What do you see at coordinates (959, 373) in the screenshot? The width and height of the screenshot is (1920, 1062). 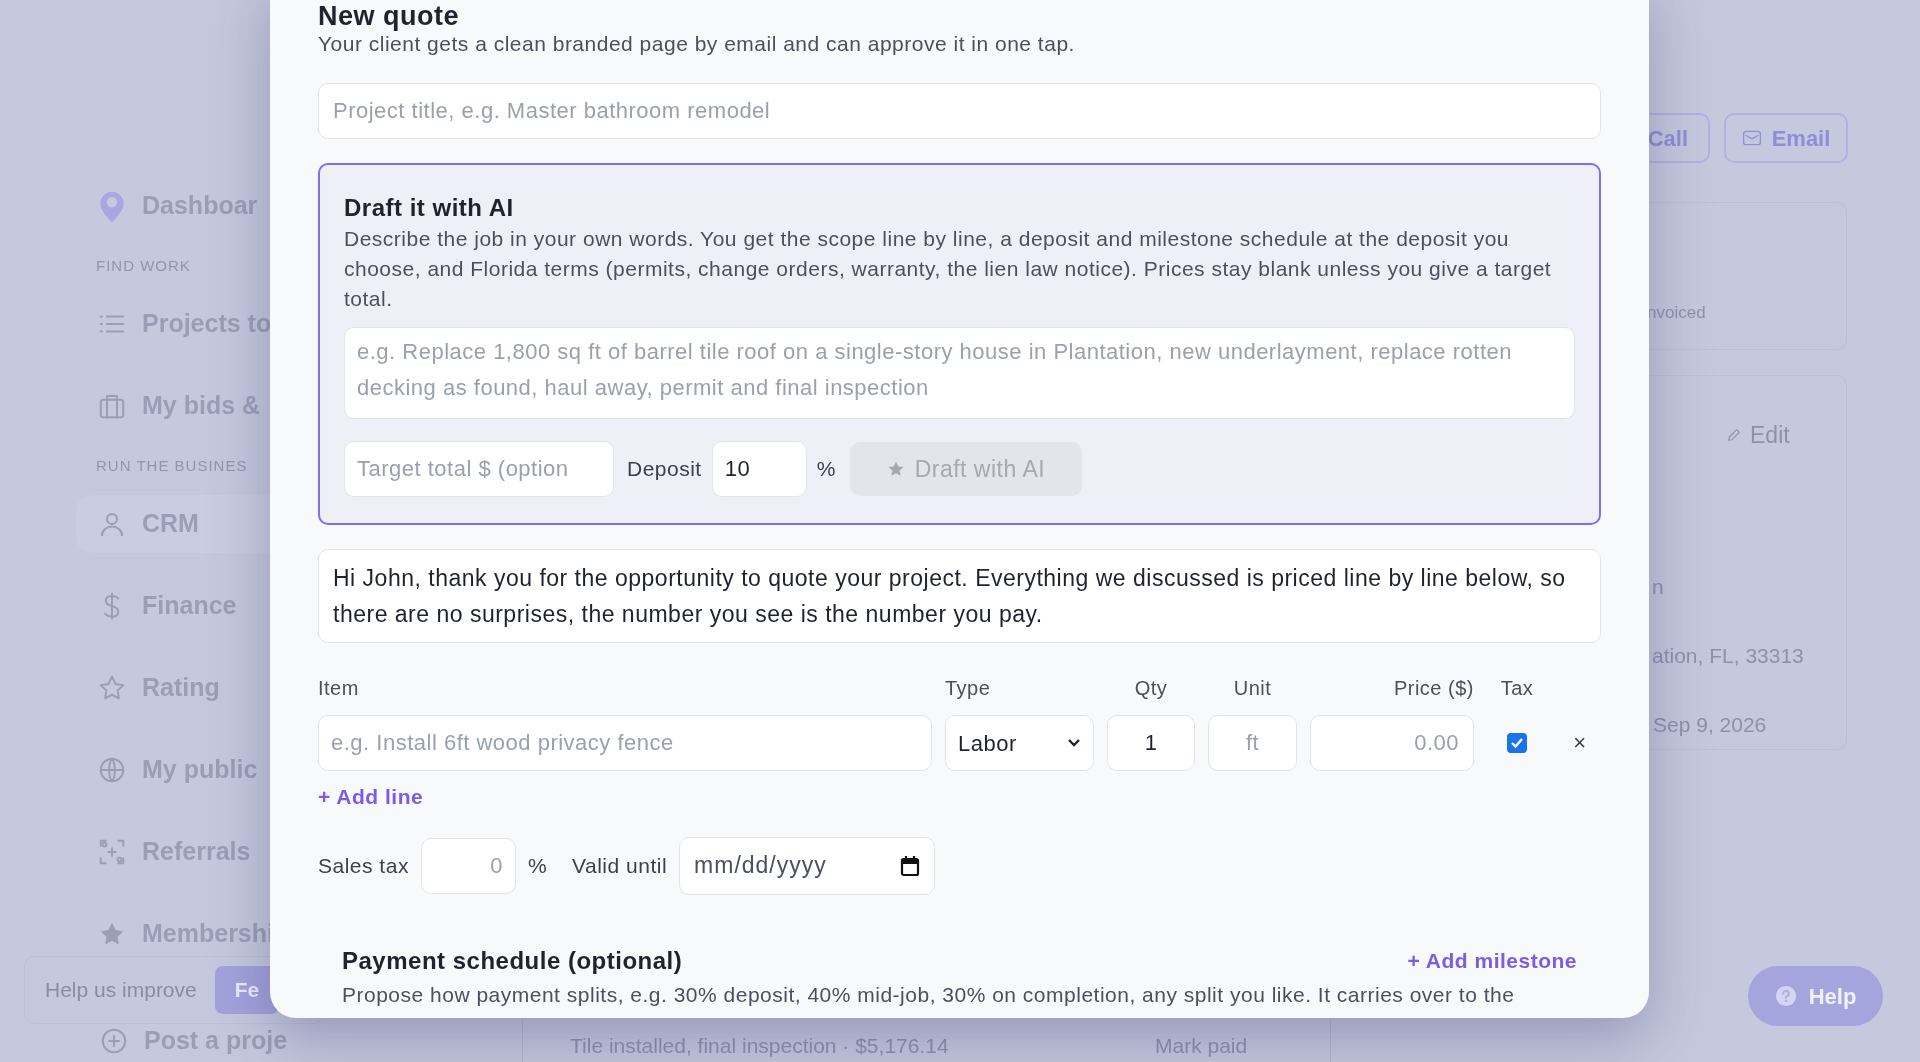 I see `job-description-field: e.g. Replace 1,800 sq ft of barrel tile roof on a single-story house in Plantation, new underlayment, replace rotten decking as found, haul away, permit and final inspection` at bounding box center [959, 373].